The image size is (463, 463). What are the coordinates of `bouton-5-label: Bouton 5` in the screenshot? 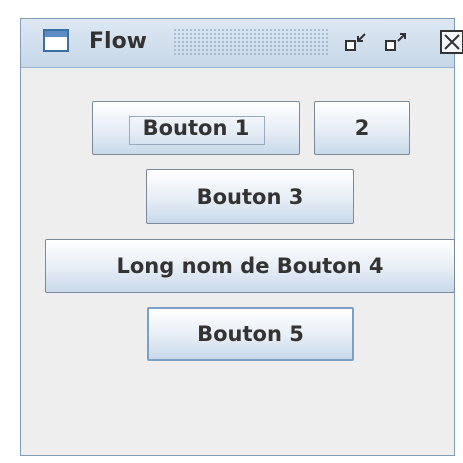 It's located at (250, 334).